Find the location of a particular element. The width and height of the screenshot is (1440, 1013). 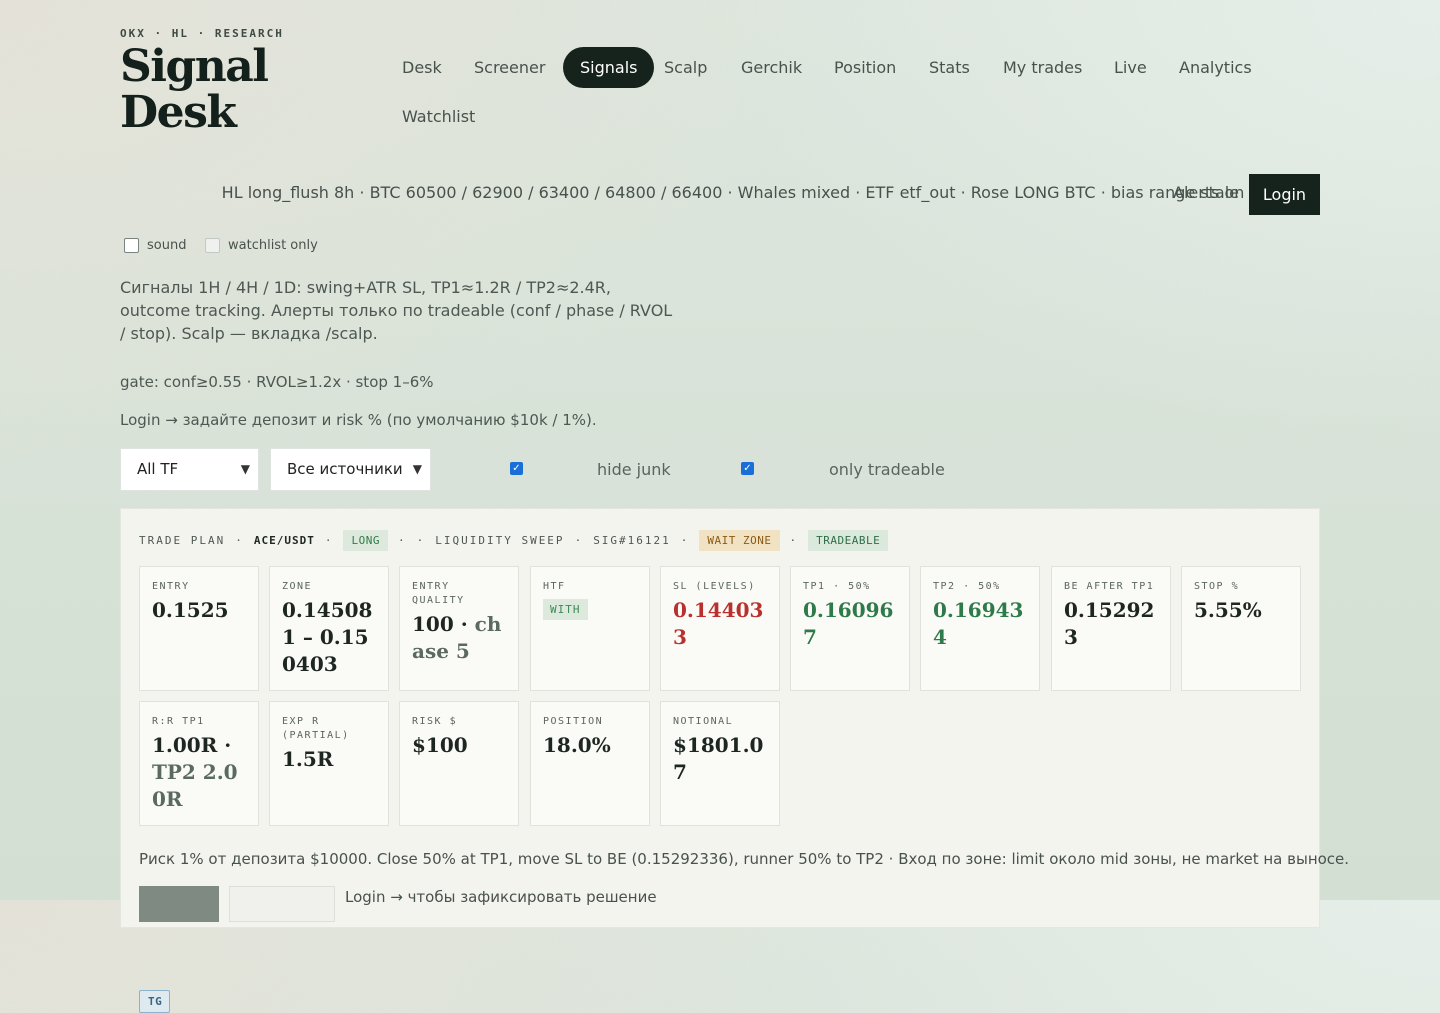

nav-stats: Stats is located at coordinates (949, 67).